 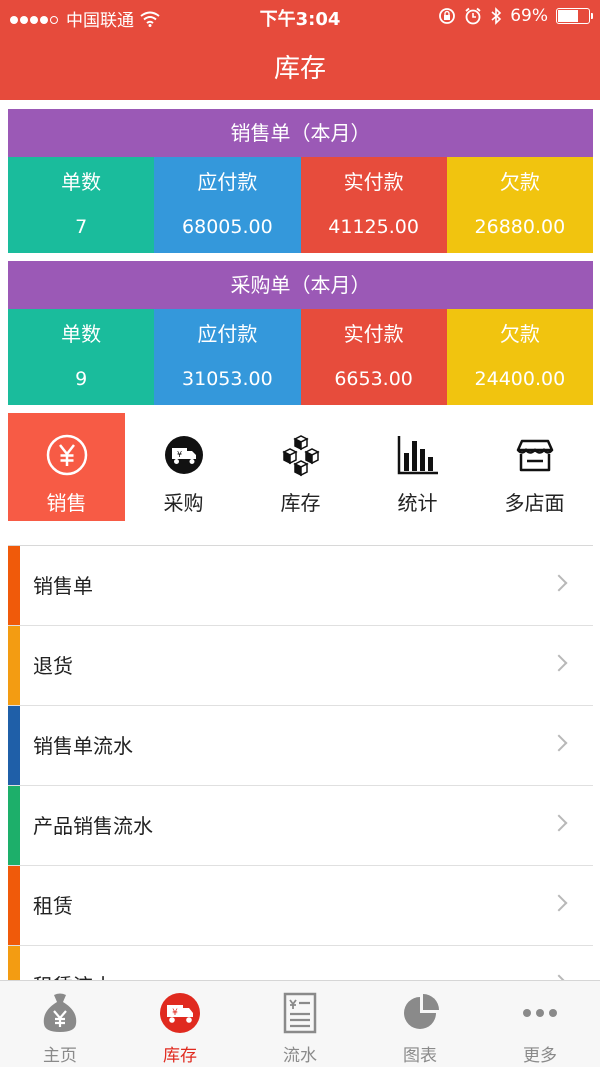 What do you see at coordinates (66, 455) in the screenshot?
I see `yen-circle-icon` at bounding box center [66, 455].